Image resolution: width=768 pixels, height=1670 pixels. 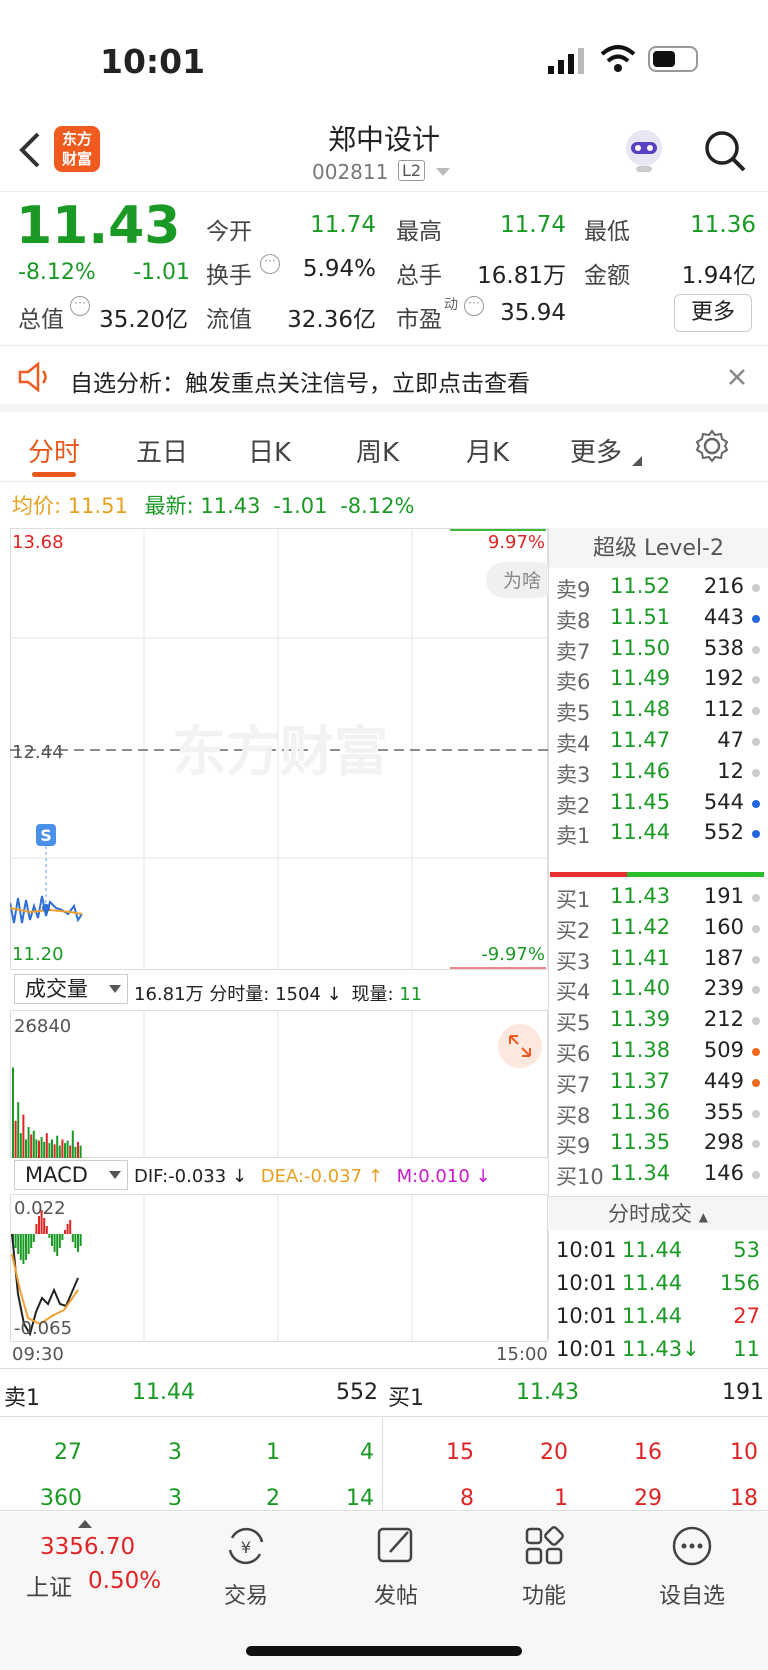 What do you see at coordinates (644, 150) in the screenshot?
I see `robot-assistant-icon` at bounding box center [644, 150].